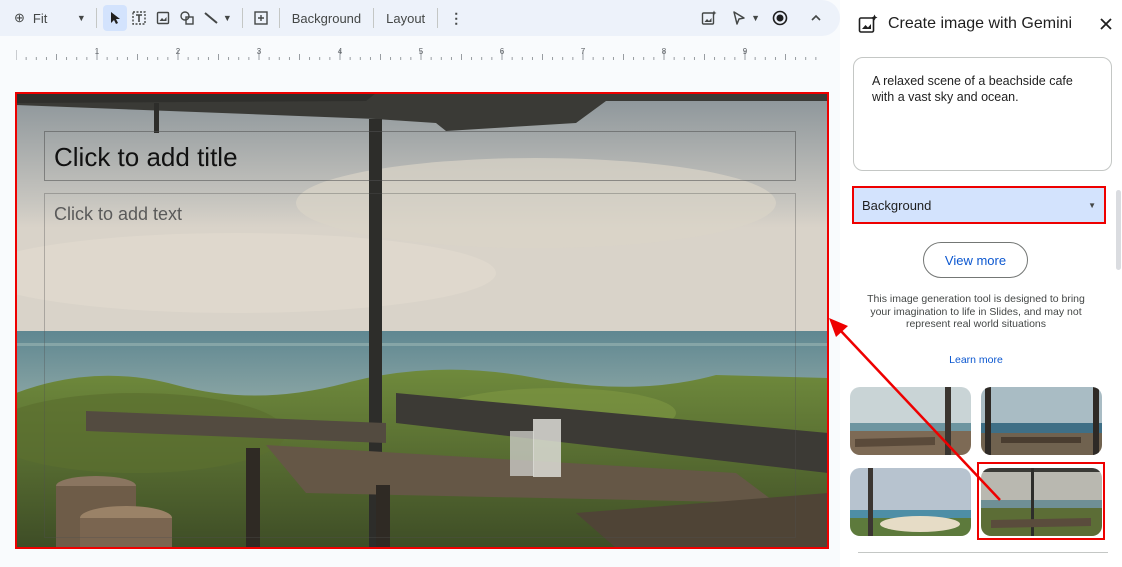 This screenshot has width=1122, height=567. What do you see at coordinates (745, 51) in the screenshot?
I see `ruler-number: 9` at bounding box center [745, 51].